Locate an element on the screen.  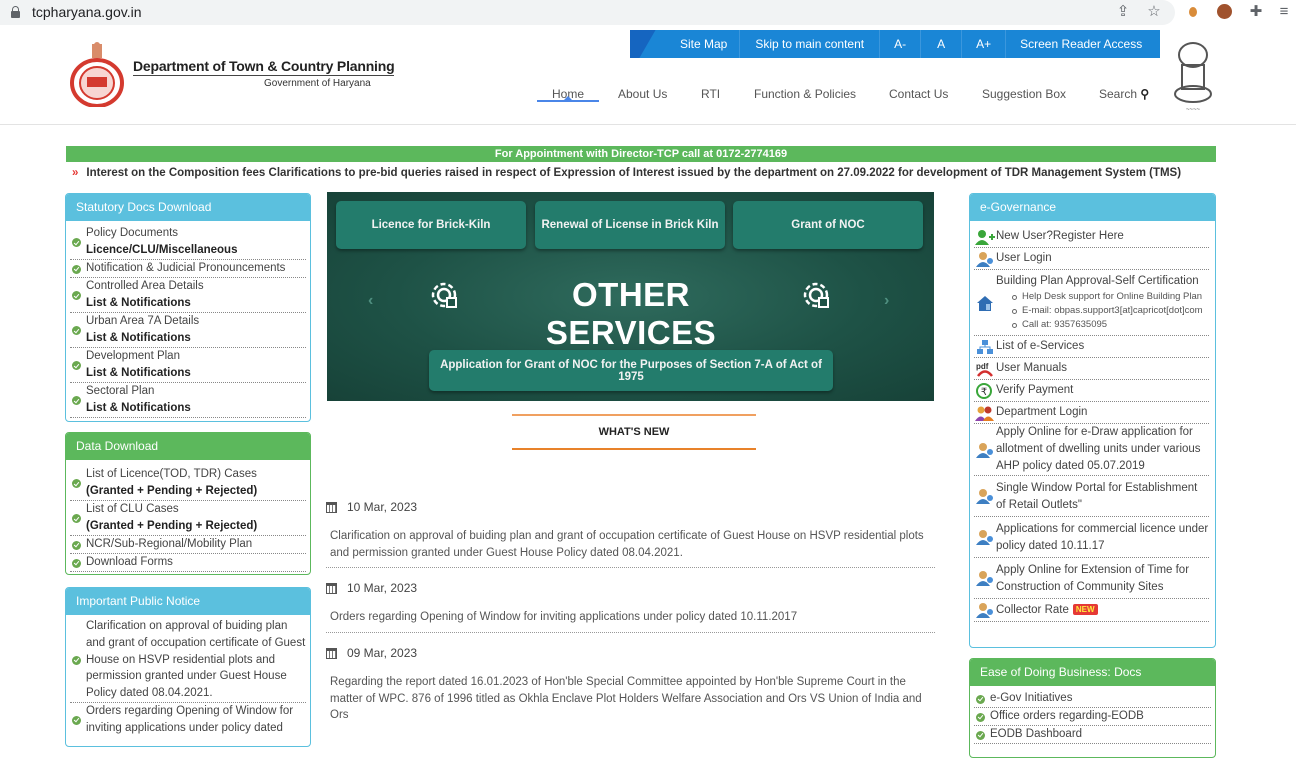
ticker-arrow-icon: » is located at coordinates (75, 173).